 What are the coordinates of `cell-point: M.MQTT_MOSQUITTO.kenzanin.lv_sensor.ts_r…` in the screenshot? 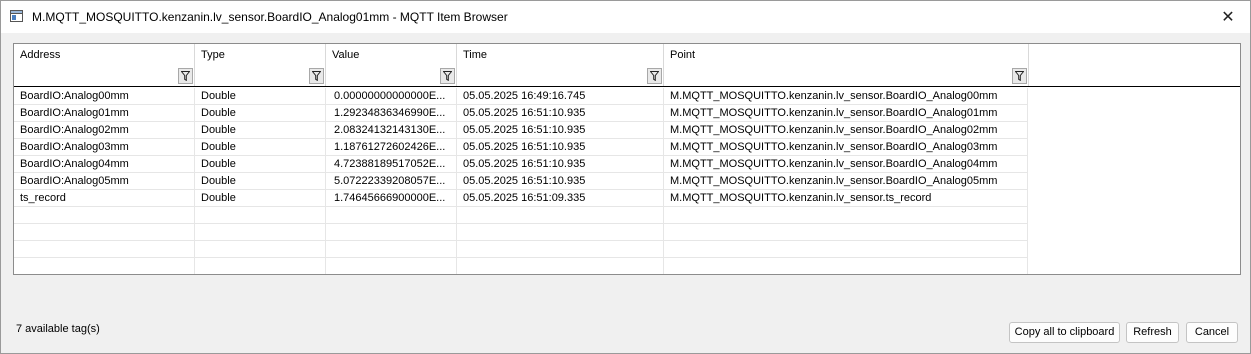 It's located at (846, 198).